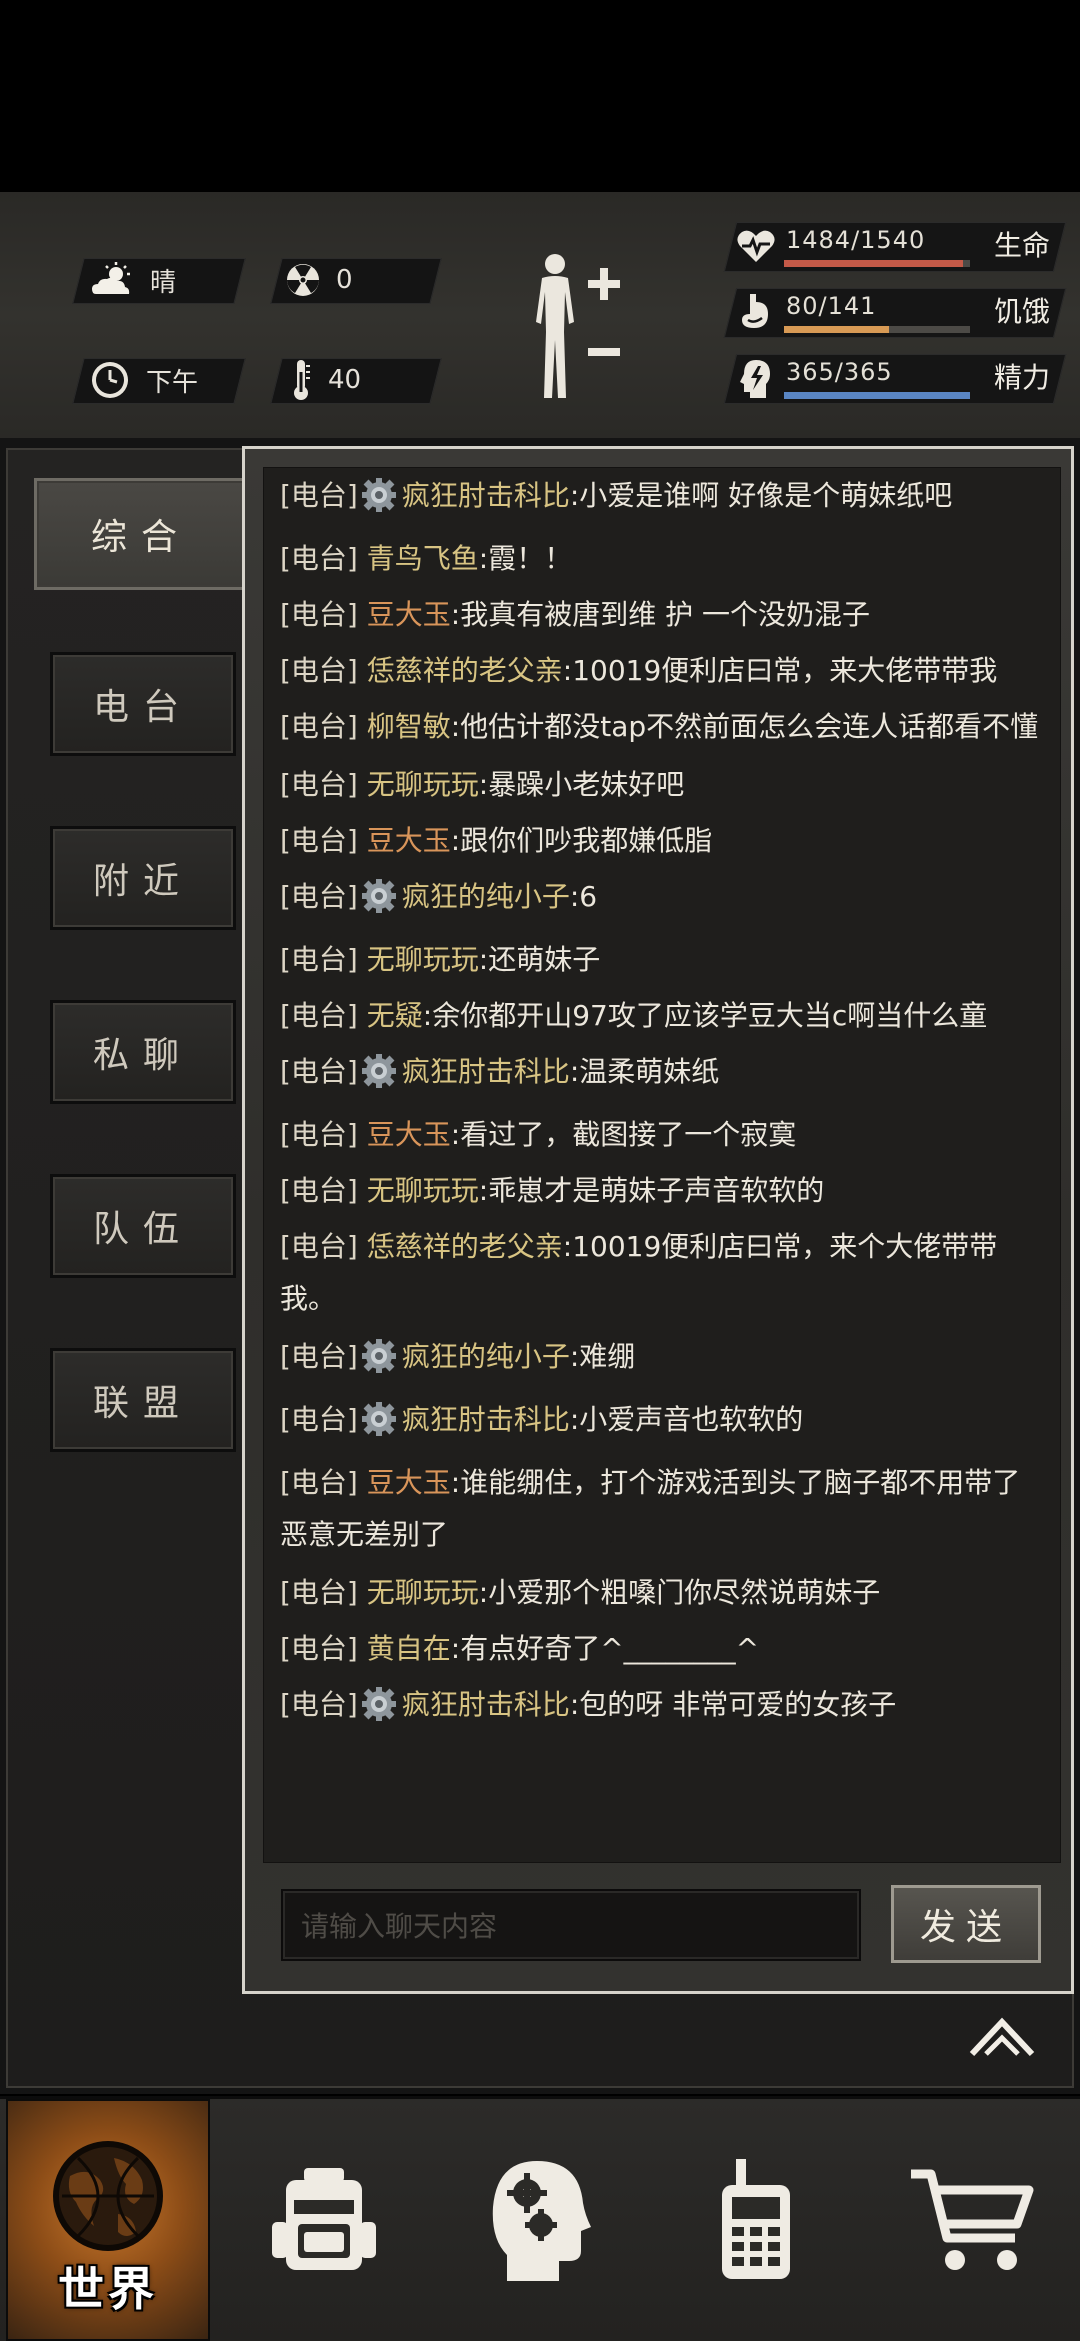 The height and width of the screenshot is (2341, 1080). I want to click on message-text: :10019便利店曰常，来大佬带带我, so click(780, 670).